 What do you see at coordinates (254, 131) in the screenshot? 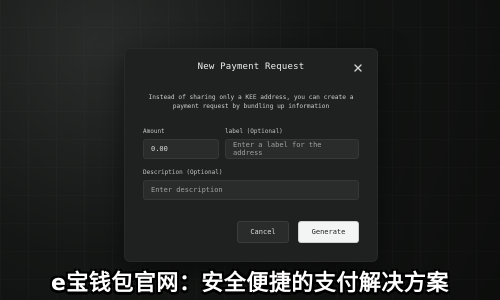
I see `label-field-label: label (Optional)` at bounding box center [254, 131].